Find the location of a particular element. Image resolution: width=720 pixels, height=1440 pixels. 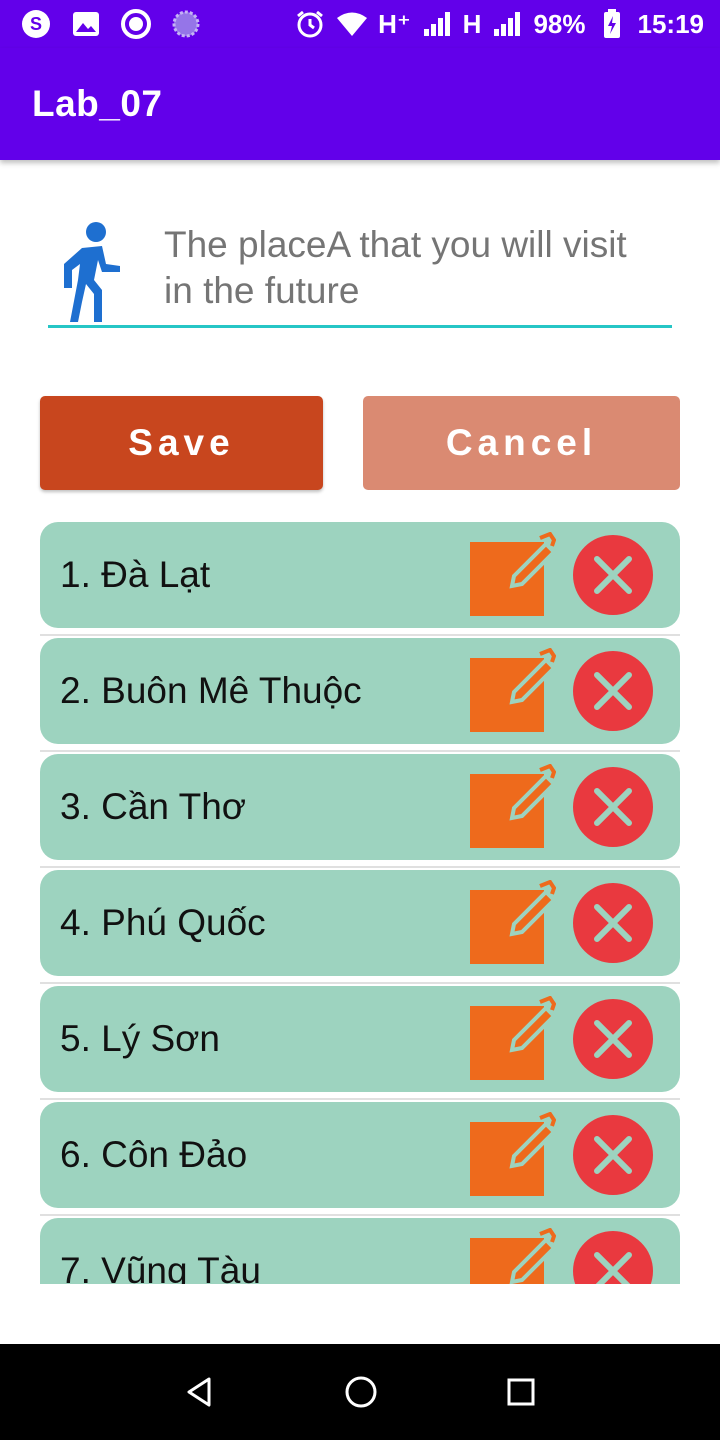

s-app-icon: S is located at coordinates (36, 24).